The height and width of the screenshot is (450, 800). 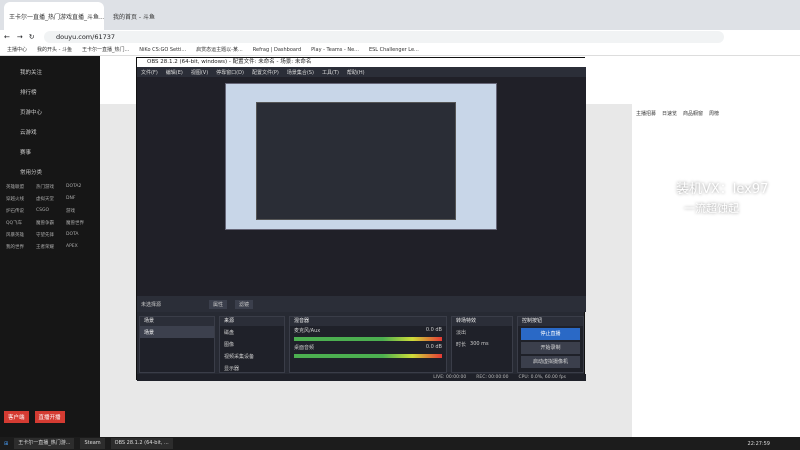 What do you see at coordinates (49, 417) in the screenshot?
I see `start-live-button: 直播开播` at bounding box center [49, 417].